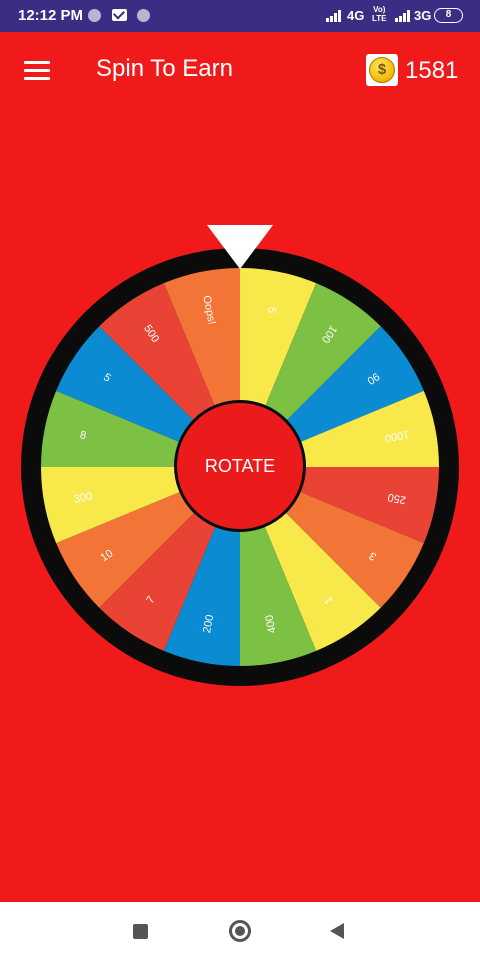 The image size is (480, 960). What do you see at coordinates (240, 247) in the screenshot?
I see `wheel-pointer-icon` at bounding box center [240, 247].